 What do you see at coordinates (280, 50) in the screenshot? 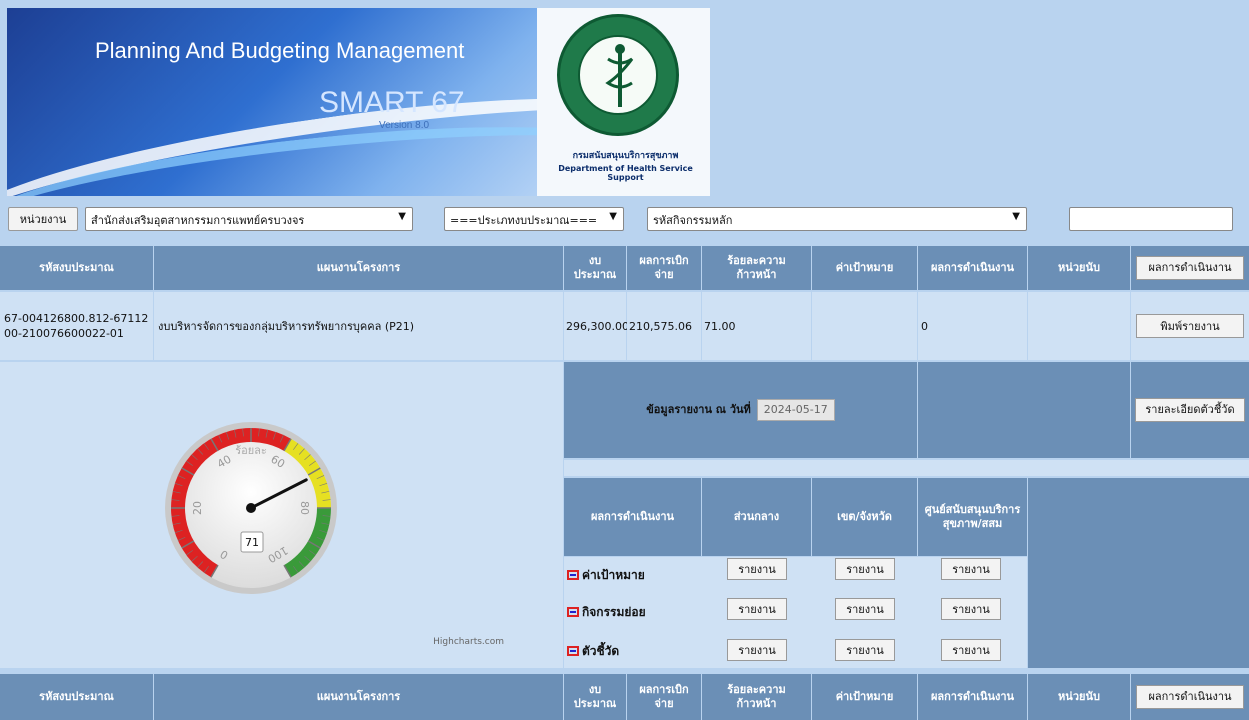
I see `banner-title: Planning And Budgeting Management` at bounding box center [280, 50].